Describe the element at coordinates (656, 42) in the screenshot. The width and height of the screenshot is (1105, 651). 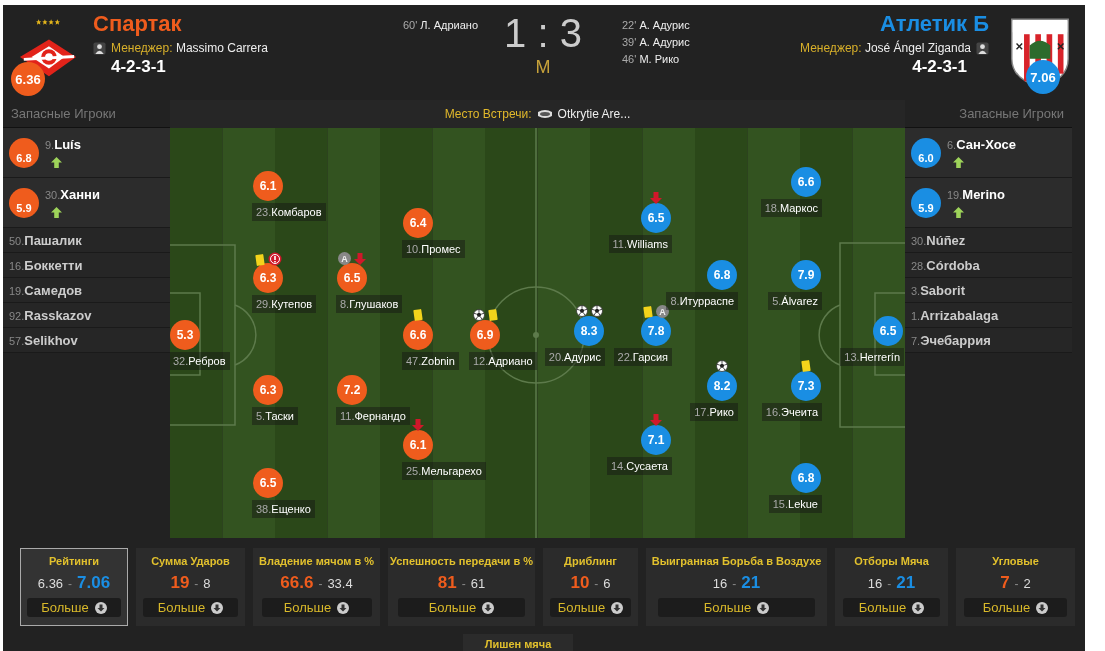
I see `goal-scorer: 39' А. Адурис` at that location.